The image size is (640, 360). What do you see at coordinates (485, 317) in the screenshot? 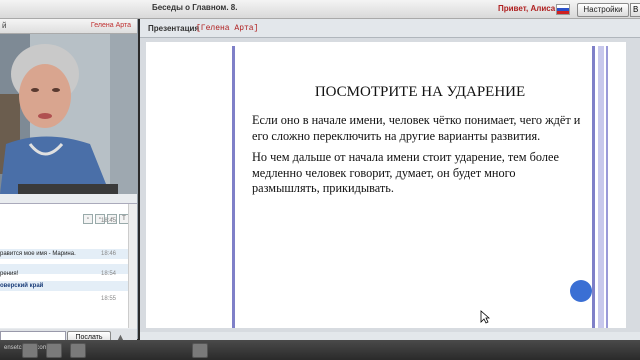
I see `mouse-cursor-icon` at bounding box center [485, 317].